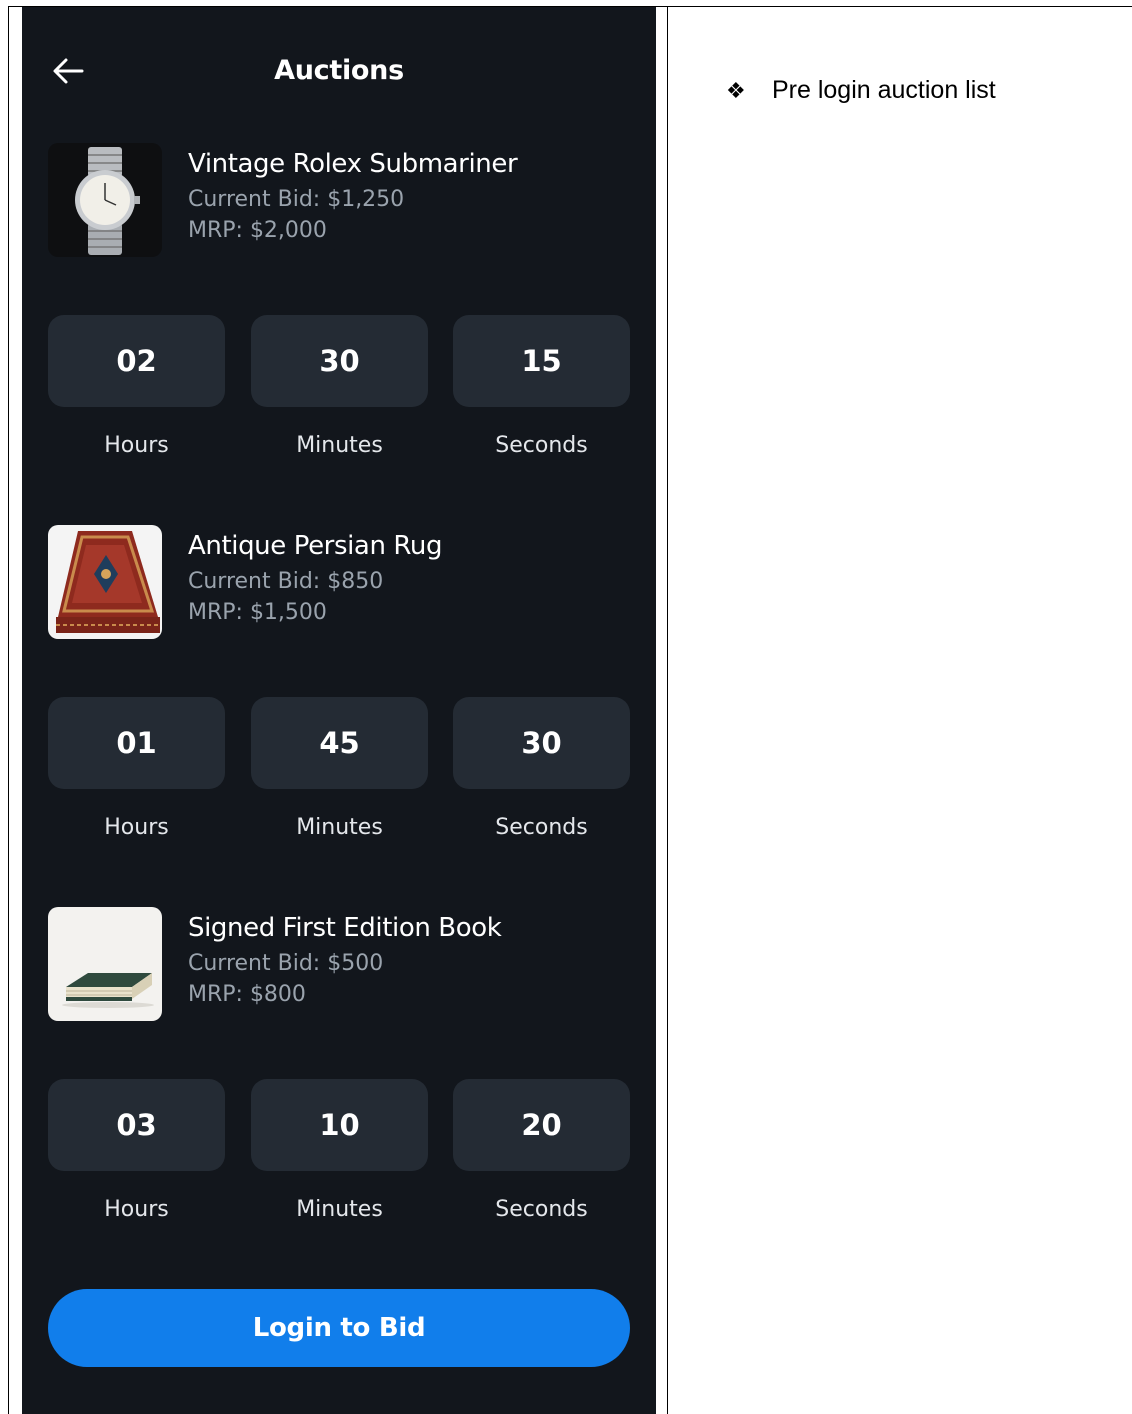 Image resolution: width=1132 pixels, height=1414 pixels. What do you see at coordinates (8, 710) in the screenshot?
I see `table-left-border` at bounding box center [8, 710].